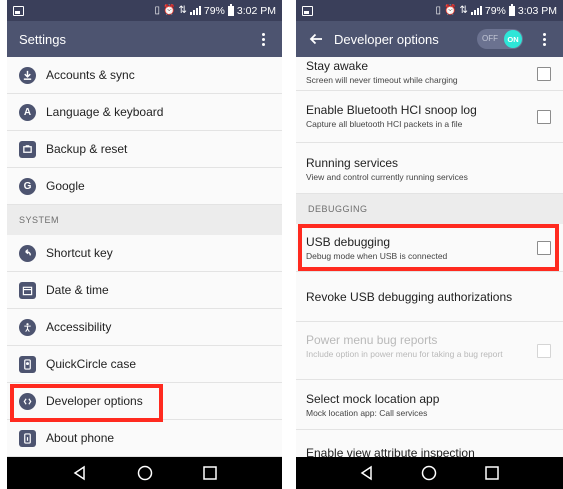 Image resolution: width=563 pixels, height=489 pixels. What do you see at coordinates (27, 112) in the screenshot?
I see `language-icon: A` at bounding box center [27, 112].